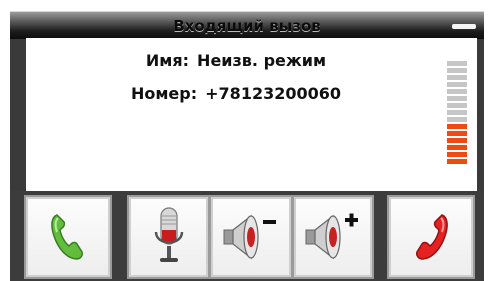  I want to click on close-icon, so click(464, 26).